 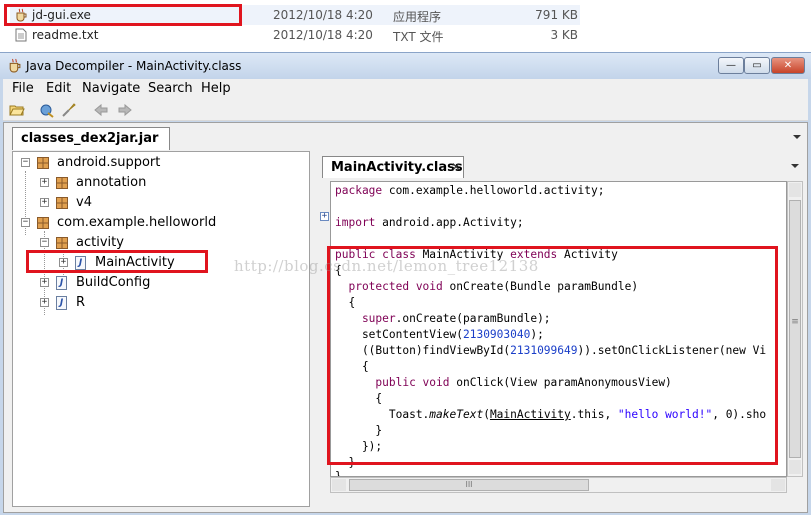 I want to click on tree-node-com-example-helloworld: − com.example.helloworld, so click(x=135, y=223).